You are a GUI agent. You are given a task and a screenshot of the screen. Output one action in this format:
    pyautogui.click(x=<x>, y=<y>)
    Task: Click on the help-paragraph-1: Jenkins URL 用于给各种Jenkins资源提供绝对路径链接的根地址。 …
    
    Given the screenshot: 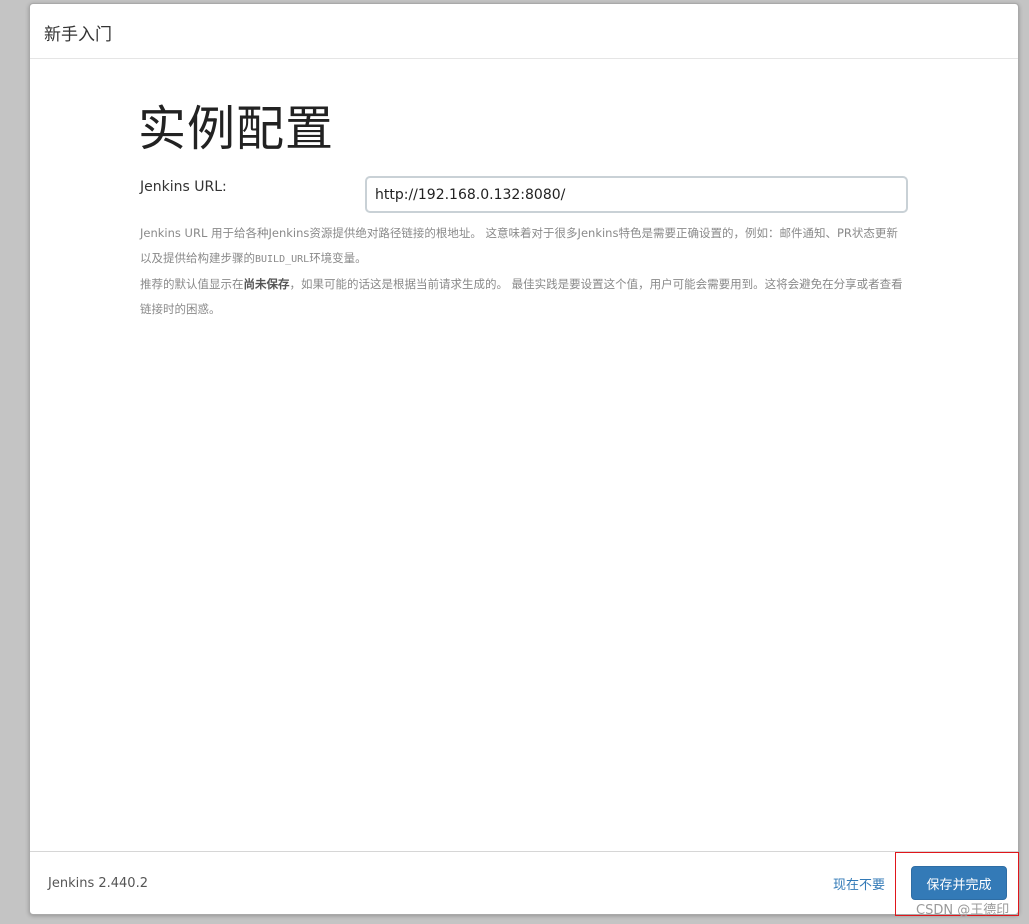 What is the action you would take?
    pyautogui.click(x=519, y=245)
    